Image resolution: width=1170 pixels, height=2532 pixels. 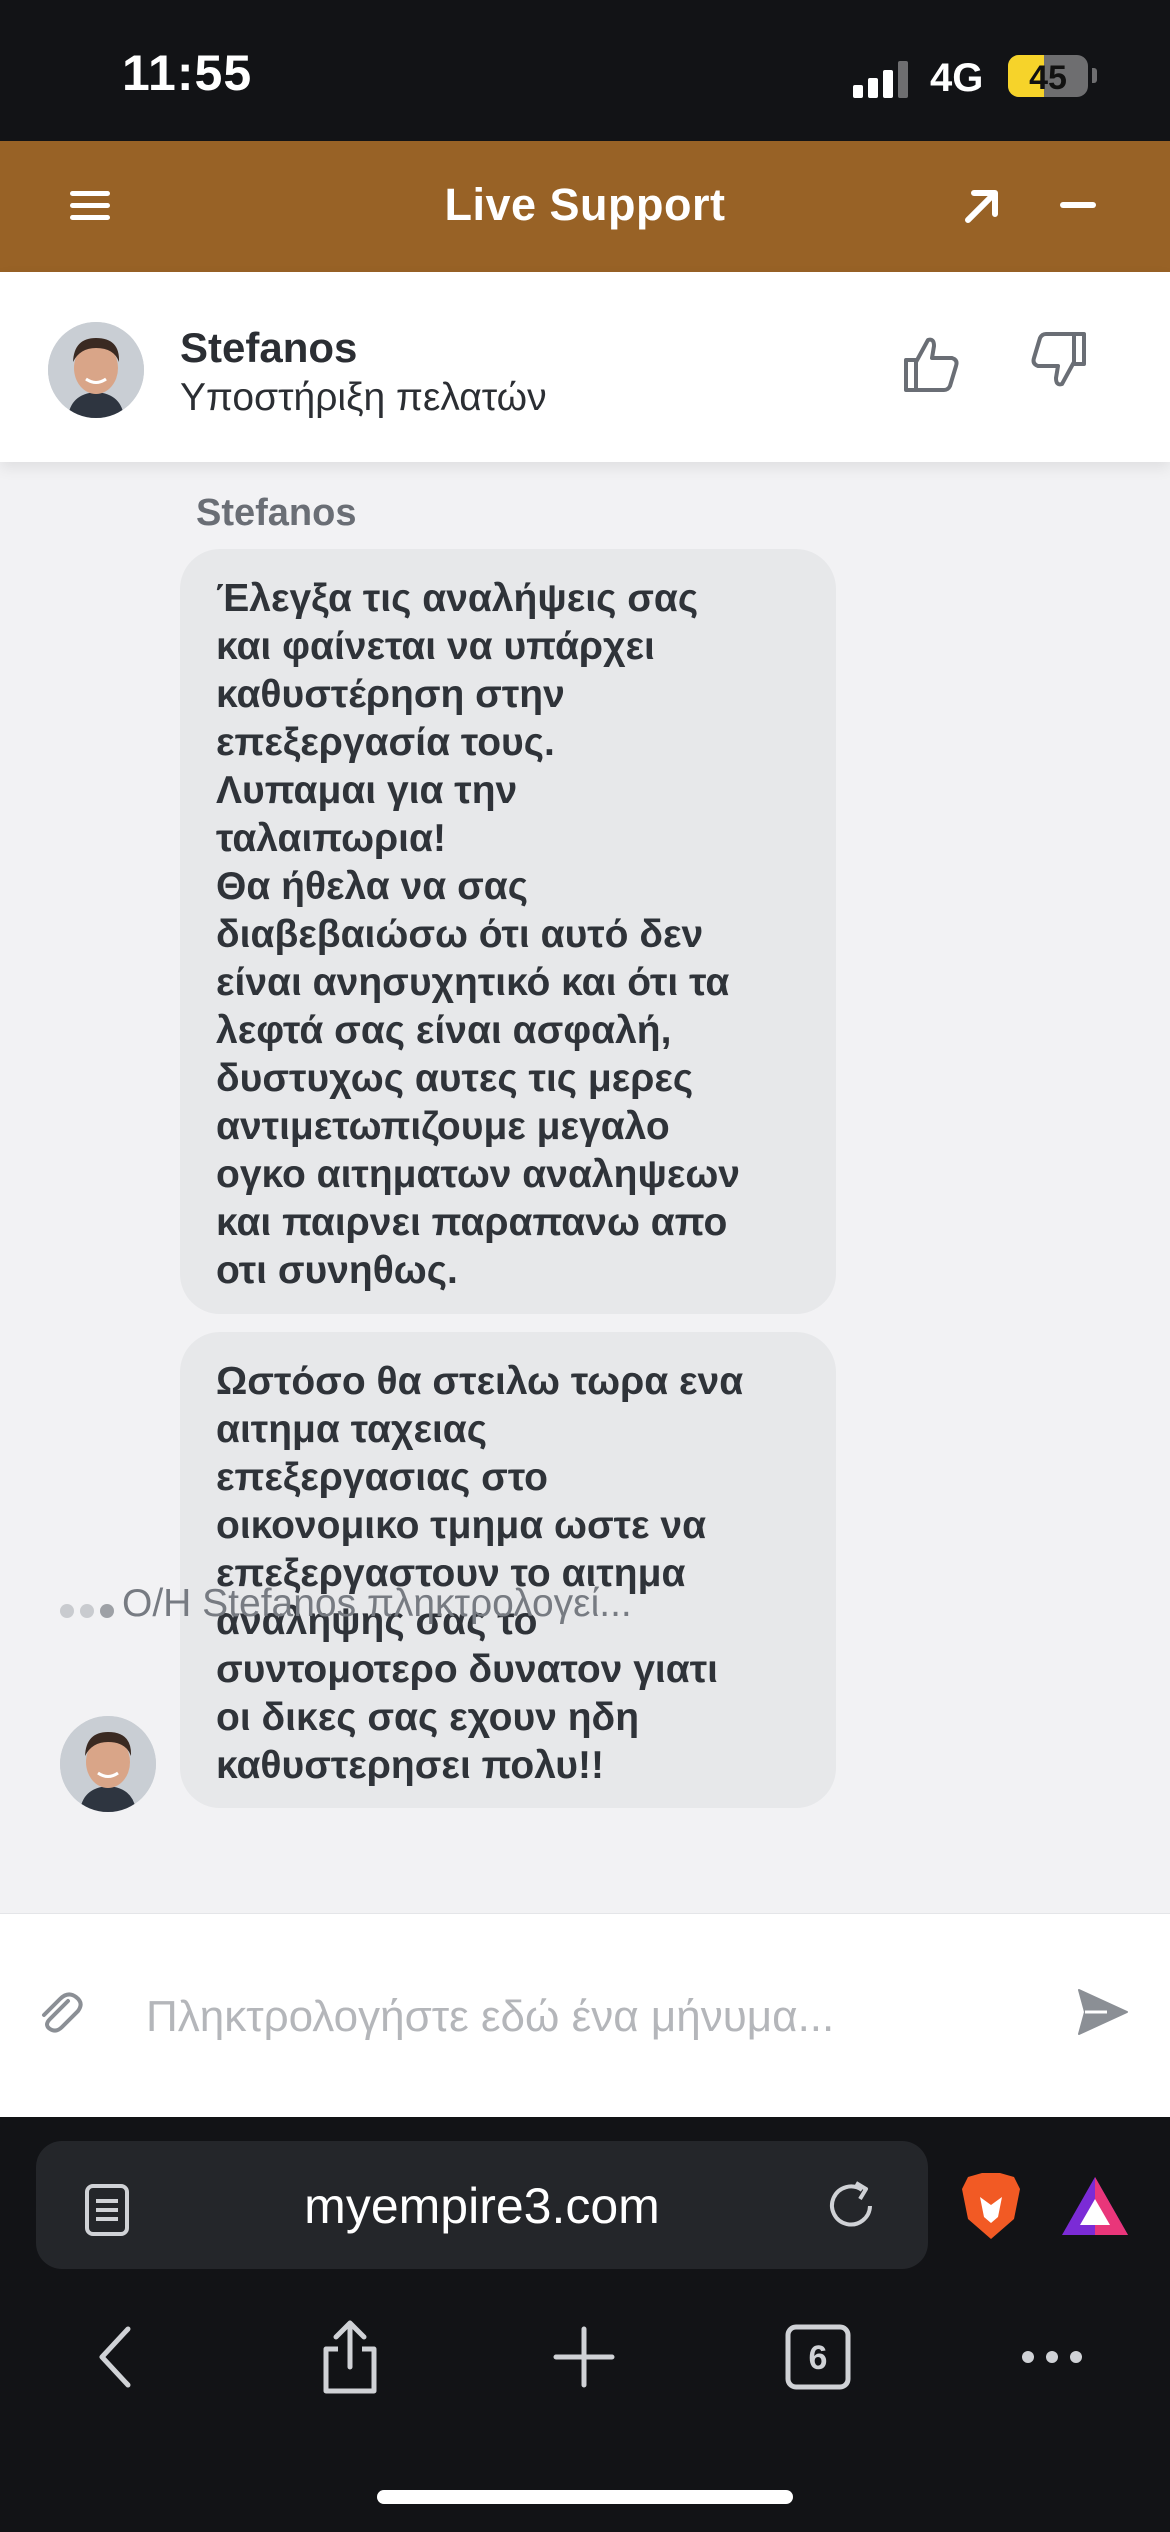 What do you see at coordinates (585, 70) in the screenshot?
I see `status-bar: 11:55 4G 45` at bounding box center [585, 70].